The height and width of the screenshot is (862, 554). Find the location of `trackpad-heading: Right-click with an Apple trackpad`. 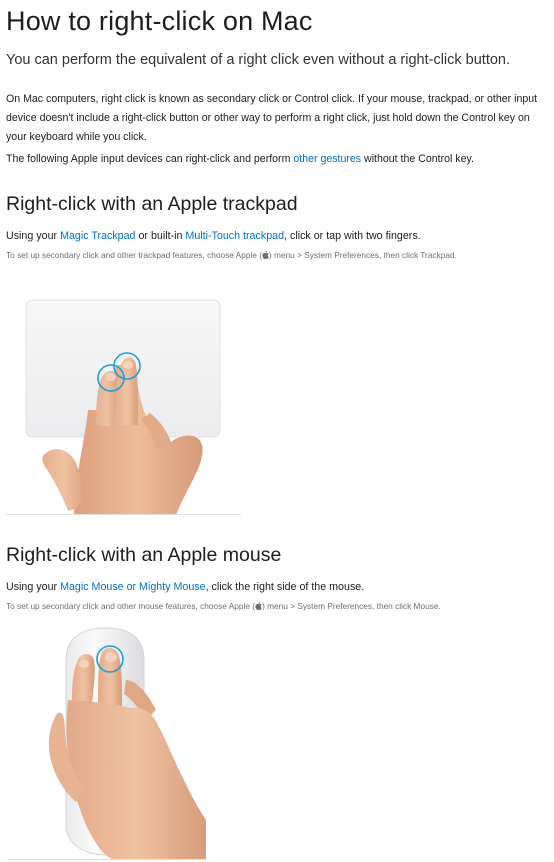

trackpad-heading: Right-click with an Apple trackpad is located at coordinates (152, 204).